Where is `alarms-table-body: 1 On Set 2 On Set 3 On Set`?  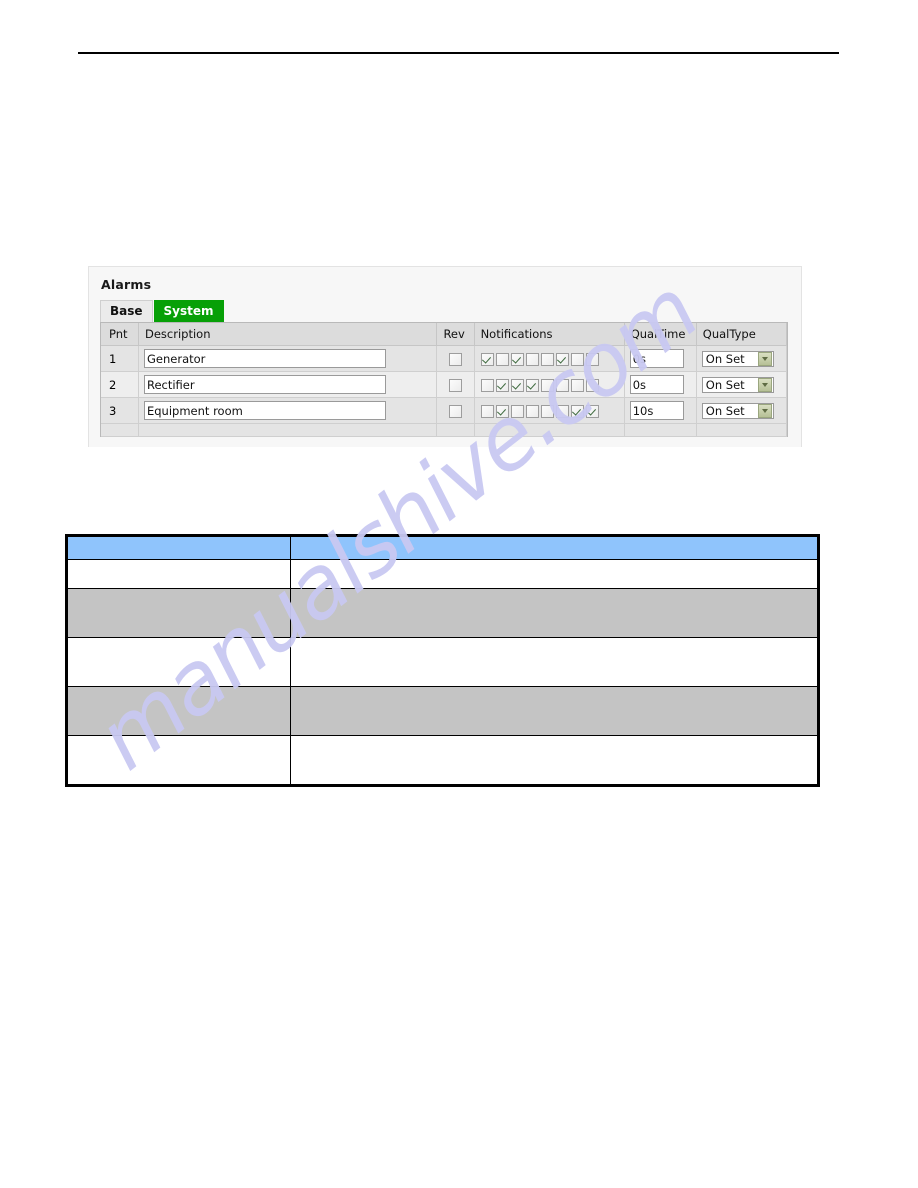 alarms-table-body: 1 On Set 2 On Set 3 On Set is located at coordinates (444, 391).